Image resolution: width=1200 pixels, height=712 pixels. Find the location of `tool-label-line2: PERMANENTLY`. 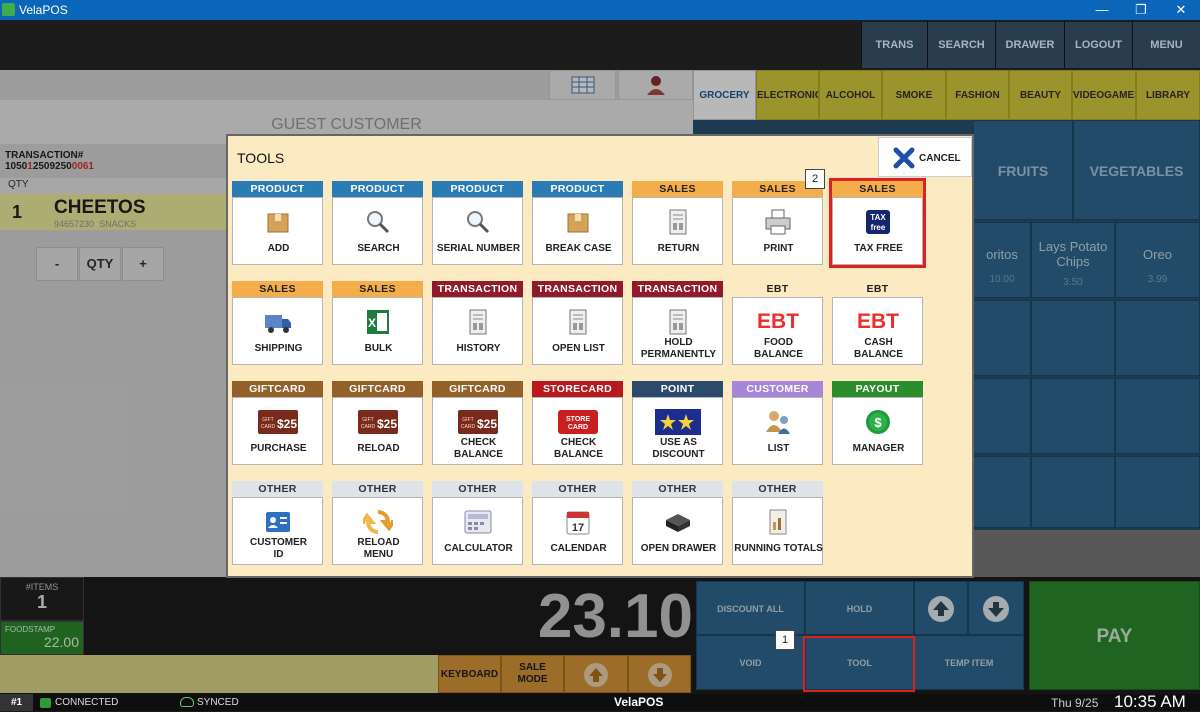

tool-label-line2: PERMANENTLY is located at coordinates (678, 354).